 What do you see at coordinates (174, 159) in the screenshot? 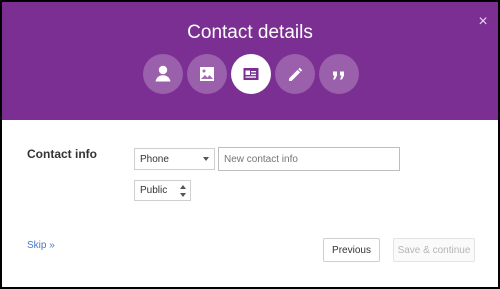
I see `contact-type-select: Phone` at bounding box center [174, 159].